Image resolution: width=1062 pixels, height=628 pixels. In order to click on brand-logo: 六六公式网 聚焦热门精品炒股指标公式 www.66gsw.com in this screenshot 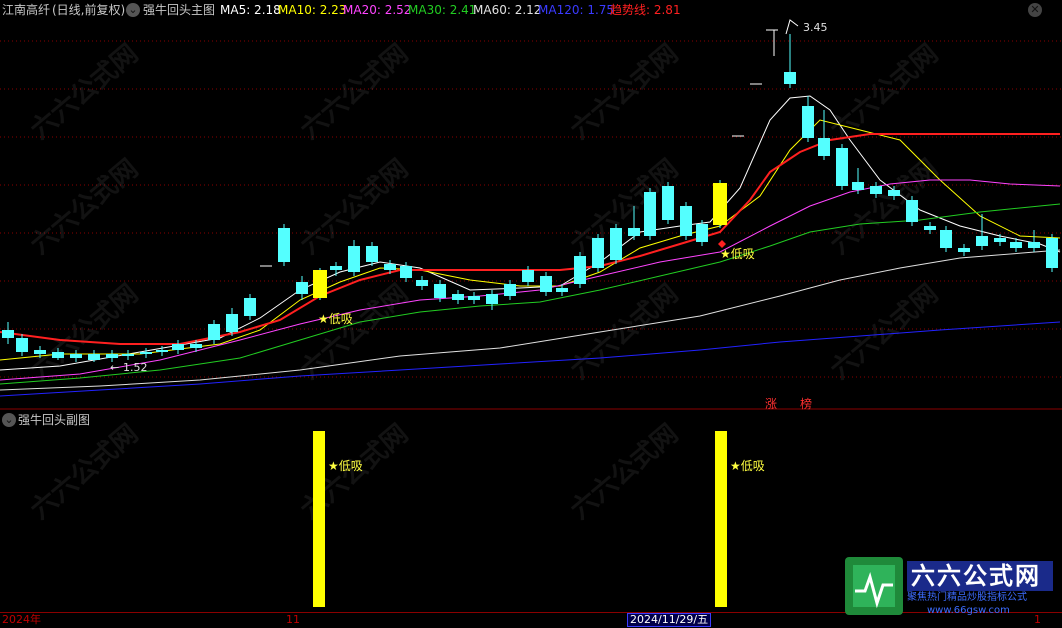, I will do `click(950, 586)`.